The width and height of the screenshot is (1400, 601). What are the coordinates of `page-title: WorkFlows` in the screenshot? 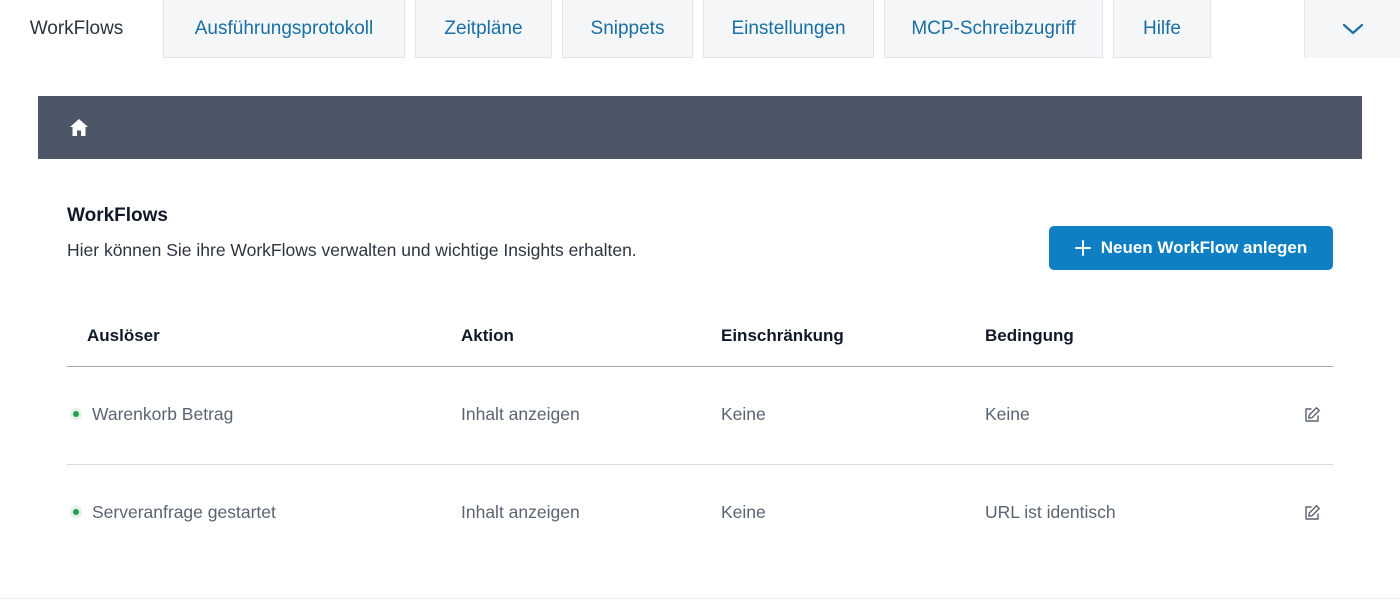 It's located at (117, 215).